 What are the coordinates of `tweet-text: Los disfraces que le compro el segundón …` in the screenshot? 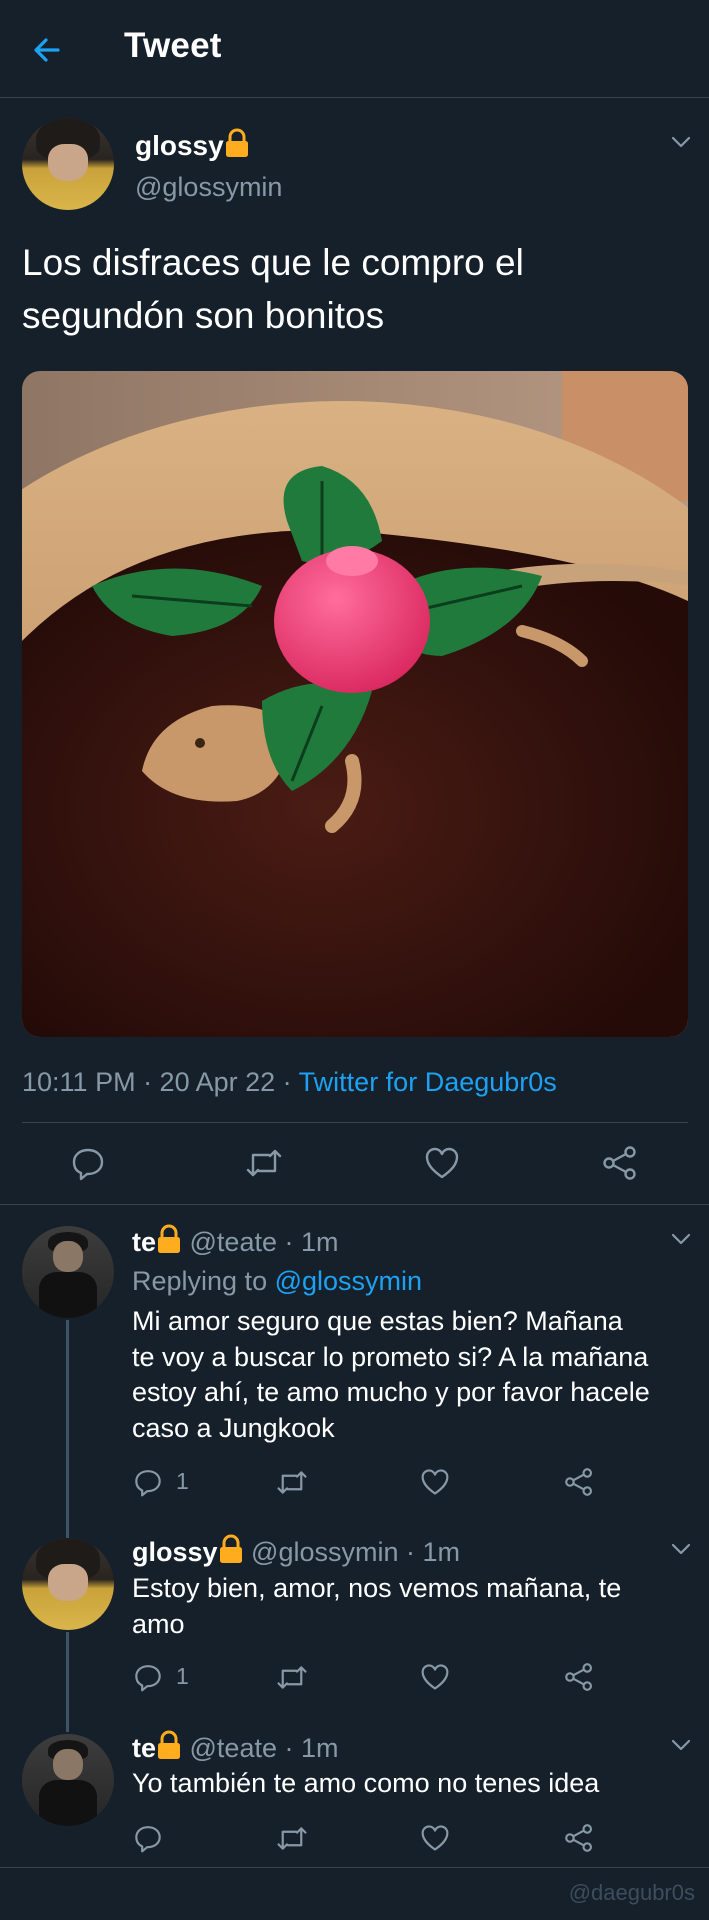 It's located at (273, 289).